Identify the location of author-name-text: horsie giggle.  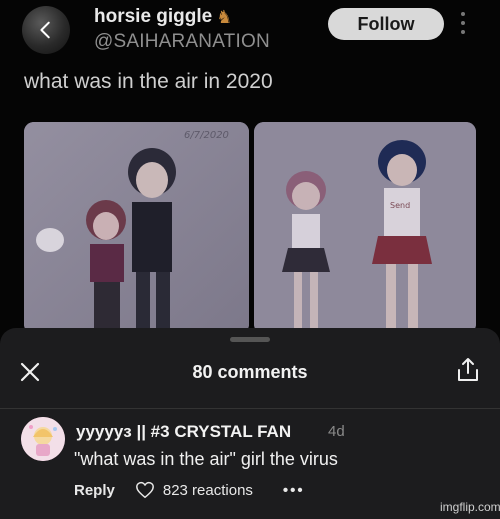
(153, 16).